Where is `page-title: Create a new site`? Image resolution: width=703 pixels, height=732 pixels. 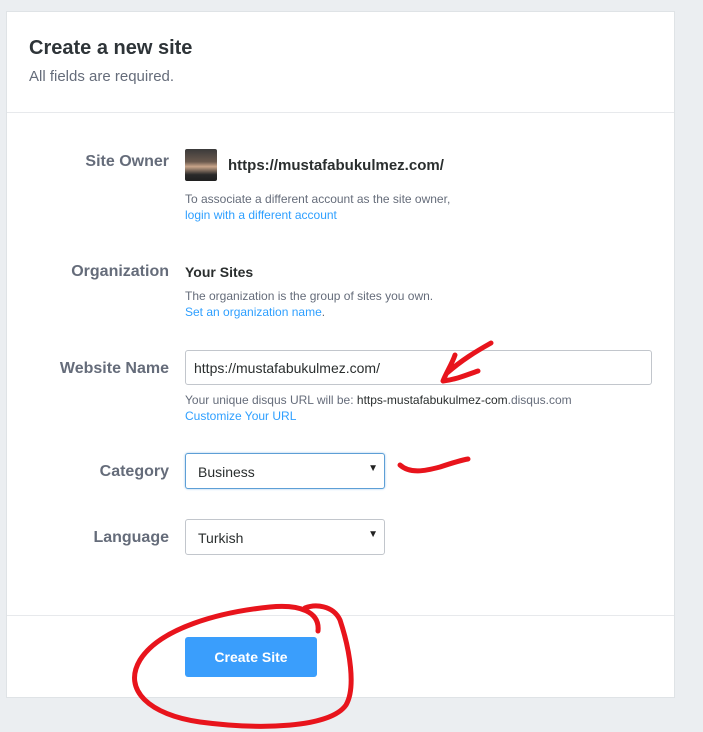
page-title: Create a new site is located at coordinates (111, 48).